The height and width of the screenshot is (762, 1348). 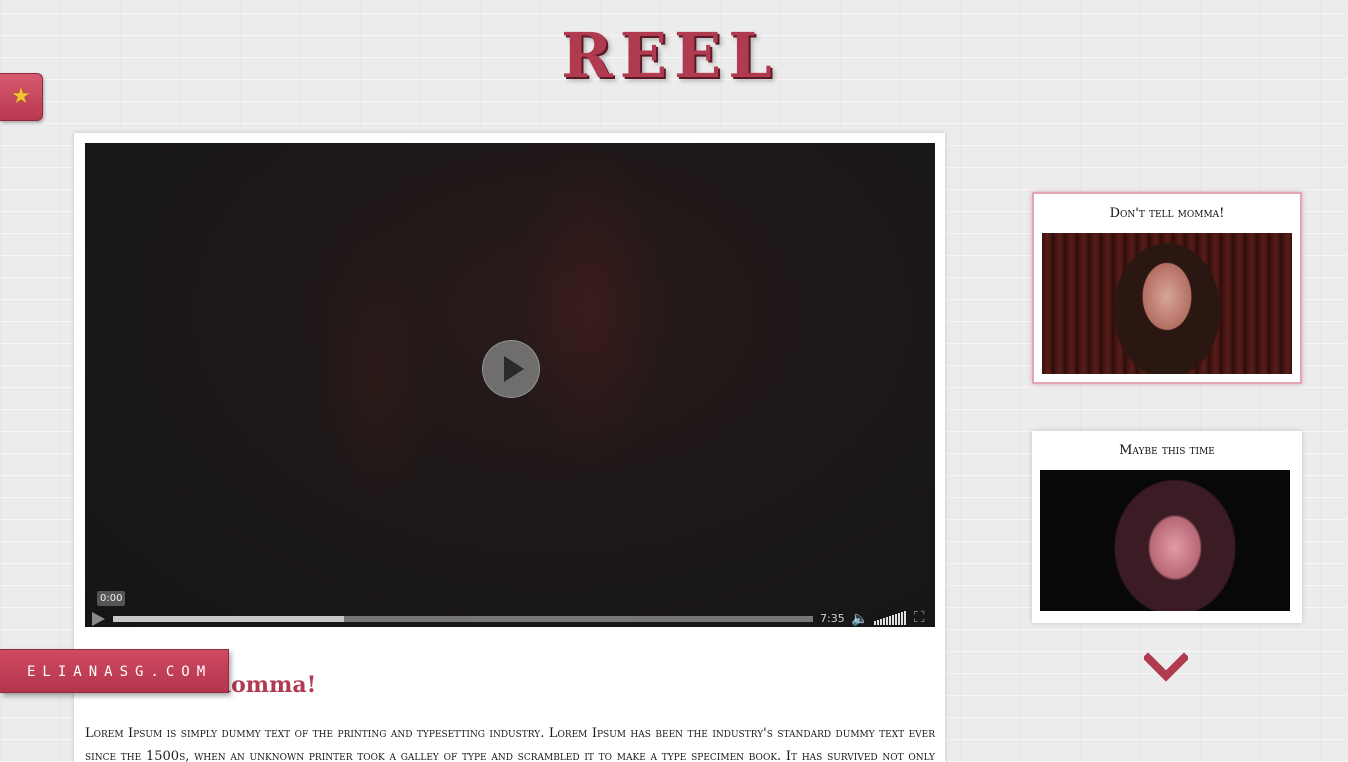 I want to click on favorite-tab: ★, so click(x=21, y=97).